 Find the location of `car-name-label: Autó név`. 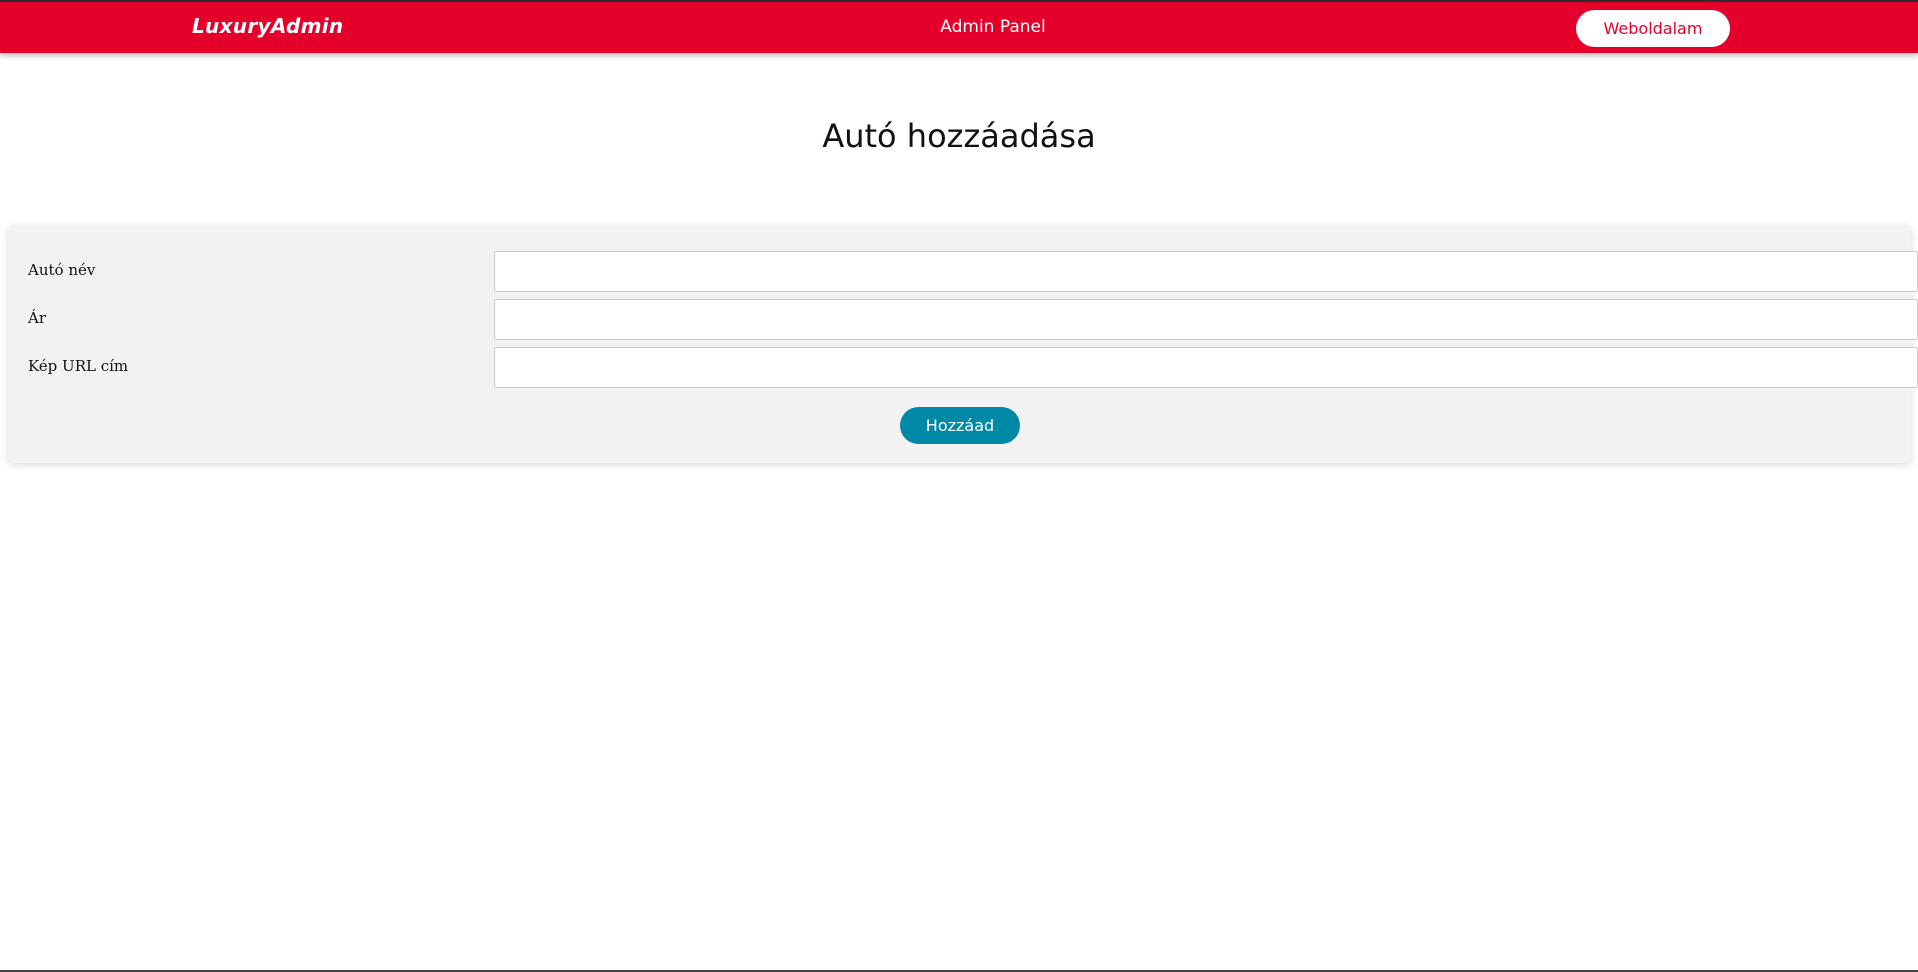

car-name-label: Autó név is located at coordinates (62, 270).